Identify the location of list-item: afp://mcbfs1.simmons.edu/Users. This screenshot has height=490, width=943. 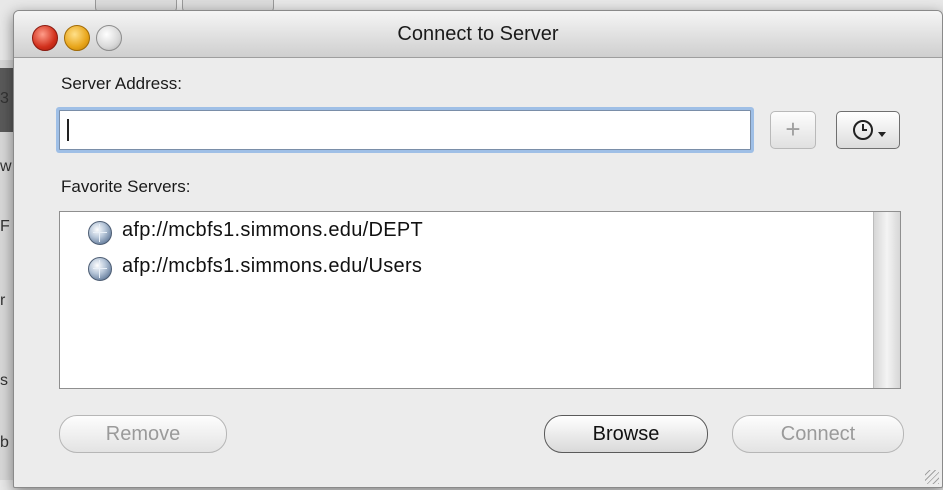
(465, 269).